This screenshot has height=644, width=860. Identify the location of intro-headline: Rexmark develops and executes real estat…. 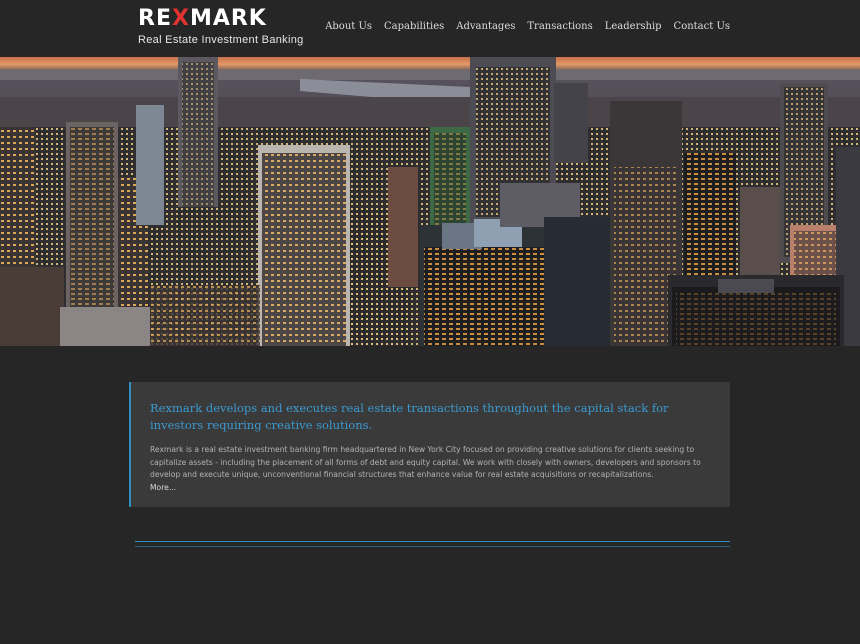
(409, 416).